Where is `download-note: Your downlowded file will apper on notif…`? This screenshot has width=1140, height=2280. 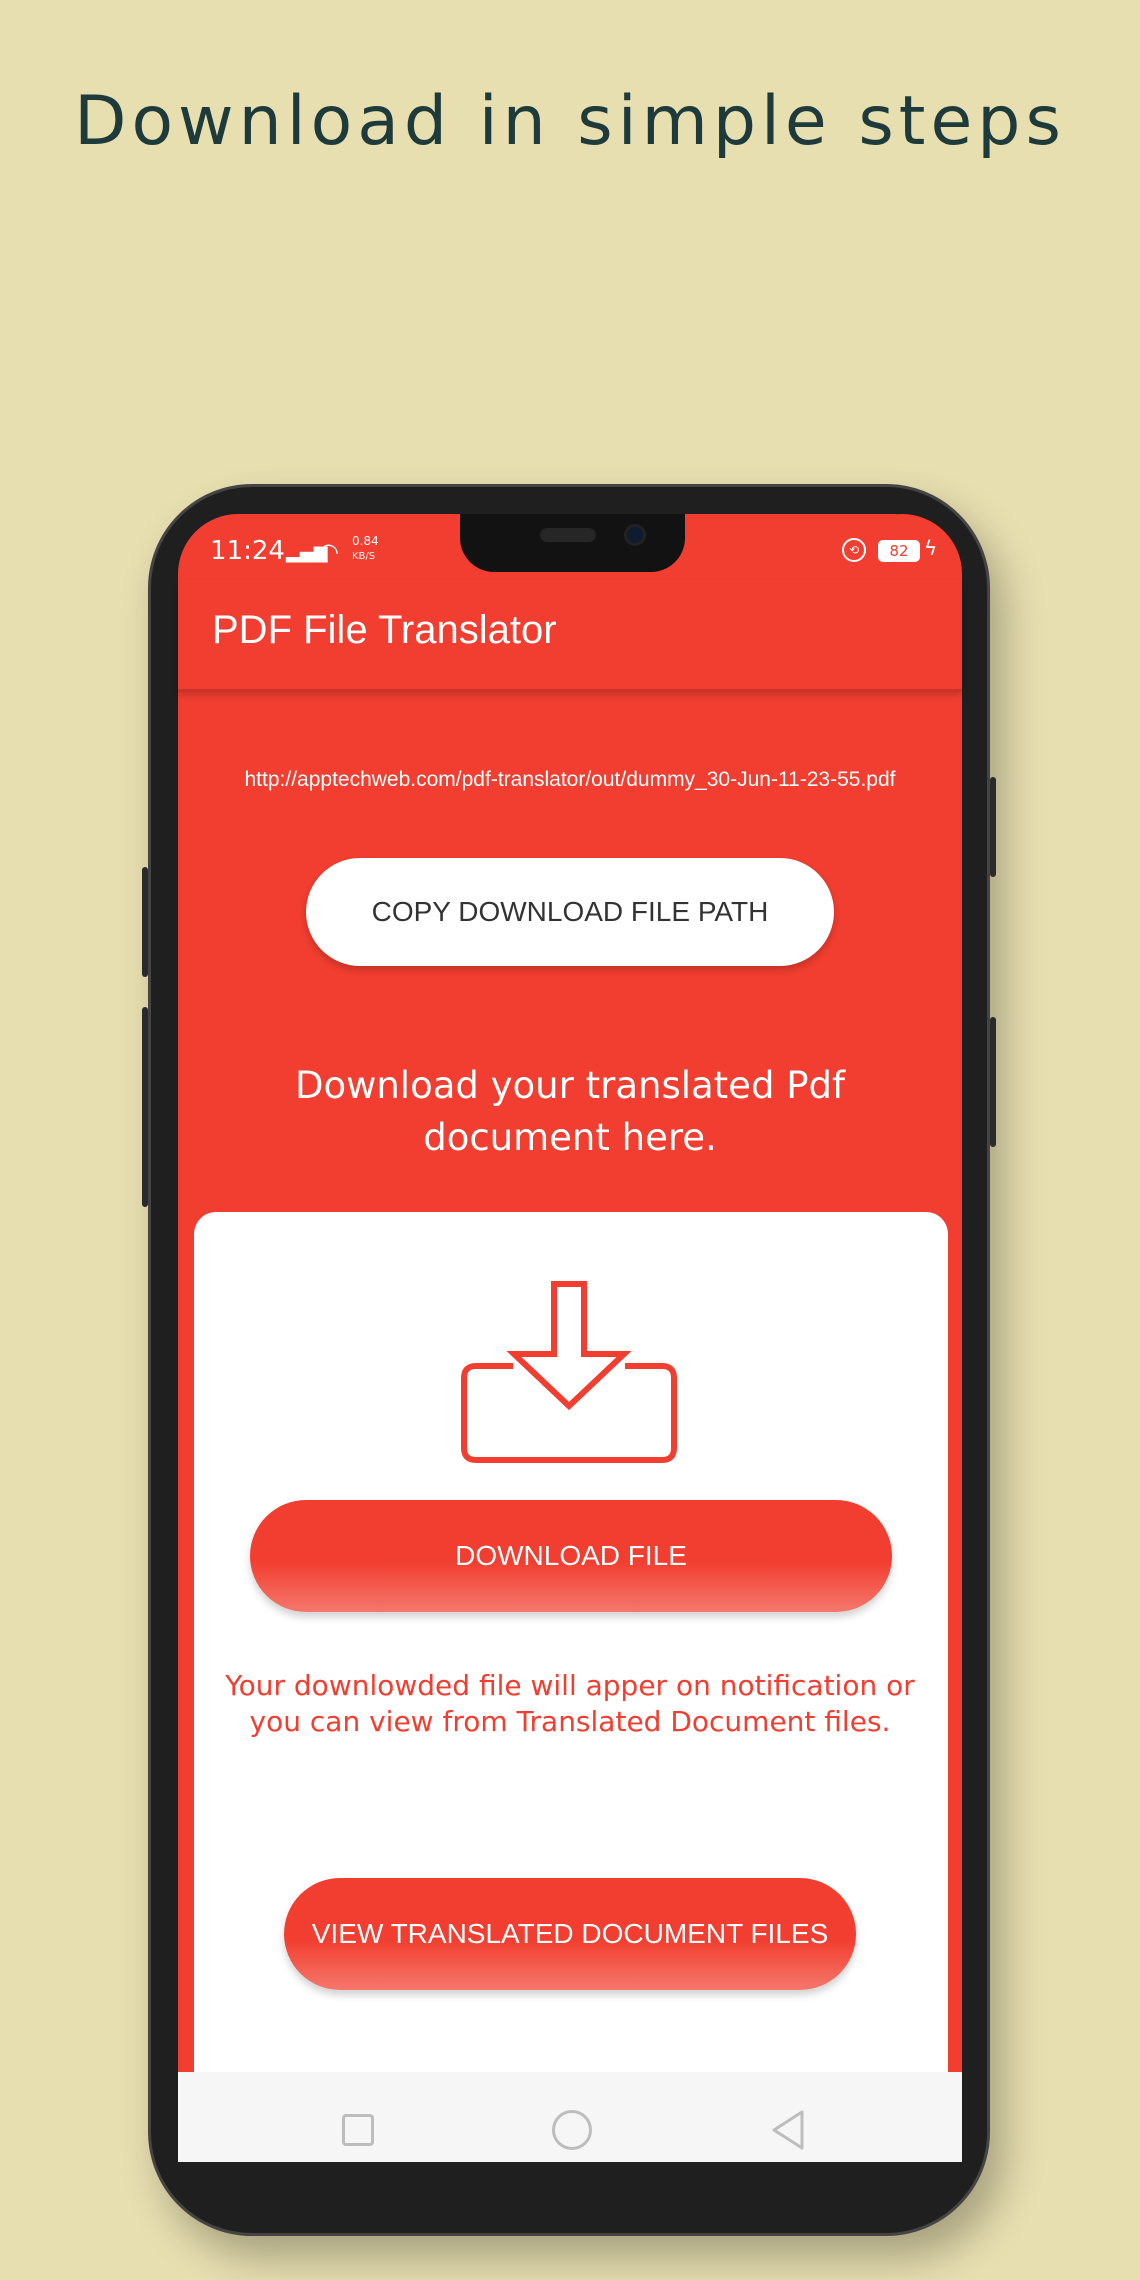 download-note: Your downlowded file will apper on notif… is located at coordinates (570, 1703).